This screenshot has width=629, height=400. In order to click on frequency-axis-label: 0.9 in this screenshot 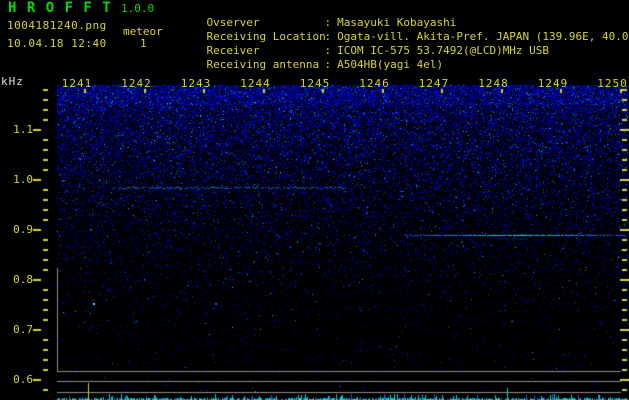, I will do `click(23, 229)`.